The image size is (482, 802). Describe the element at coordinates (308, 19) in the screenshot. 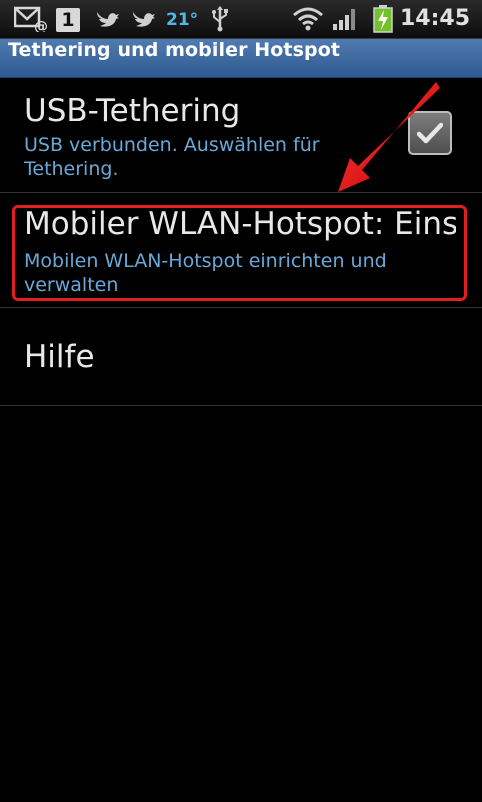

I see `wifi-icon` at that location.